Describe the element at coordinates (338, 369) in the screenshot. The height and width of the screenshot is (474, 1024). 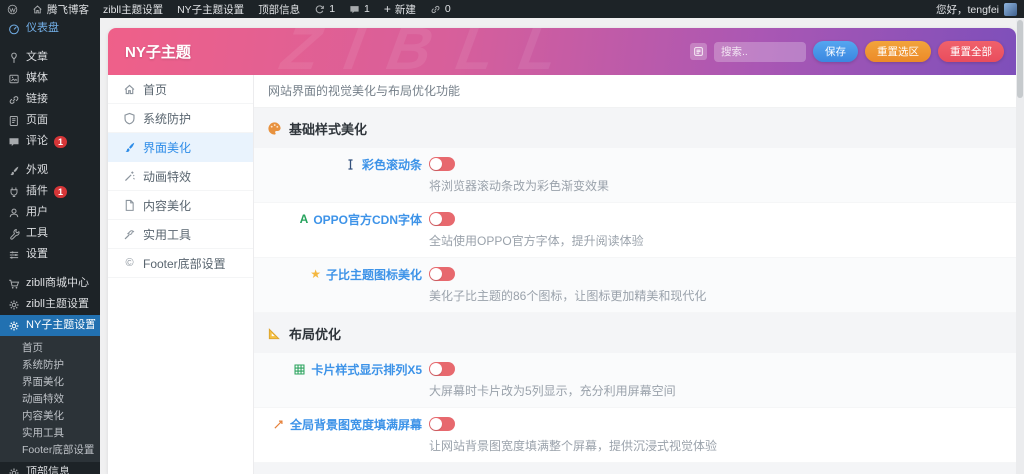
I see `setting-label: 卡片样式显示排列X5` at that location.